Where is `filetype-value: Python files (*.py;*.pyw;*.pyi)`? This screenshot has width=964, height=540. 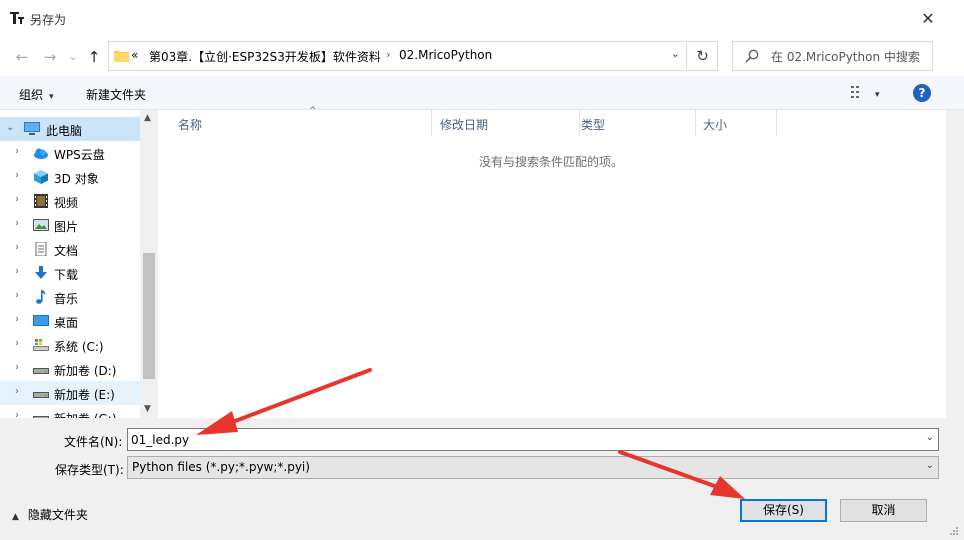 filetype-value: Python files (*.py;*.pyw;*.pyi) is located at coordinates (221, 467).